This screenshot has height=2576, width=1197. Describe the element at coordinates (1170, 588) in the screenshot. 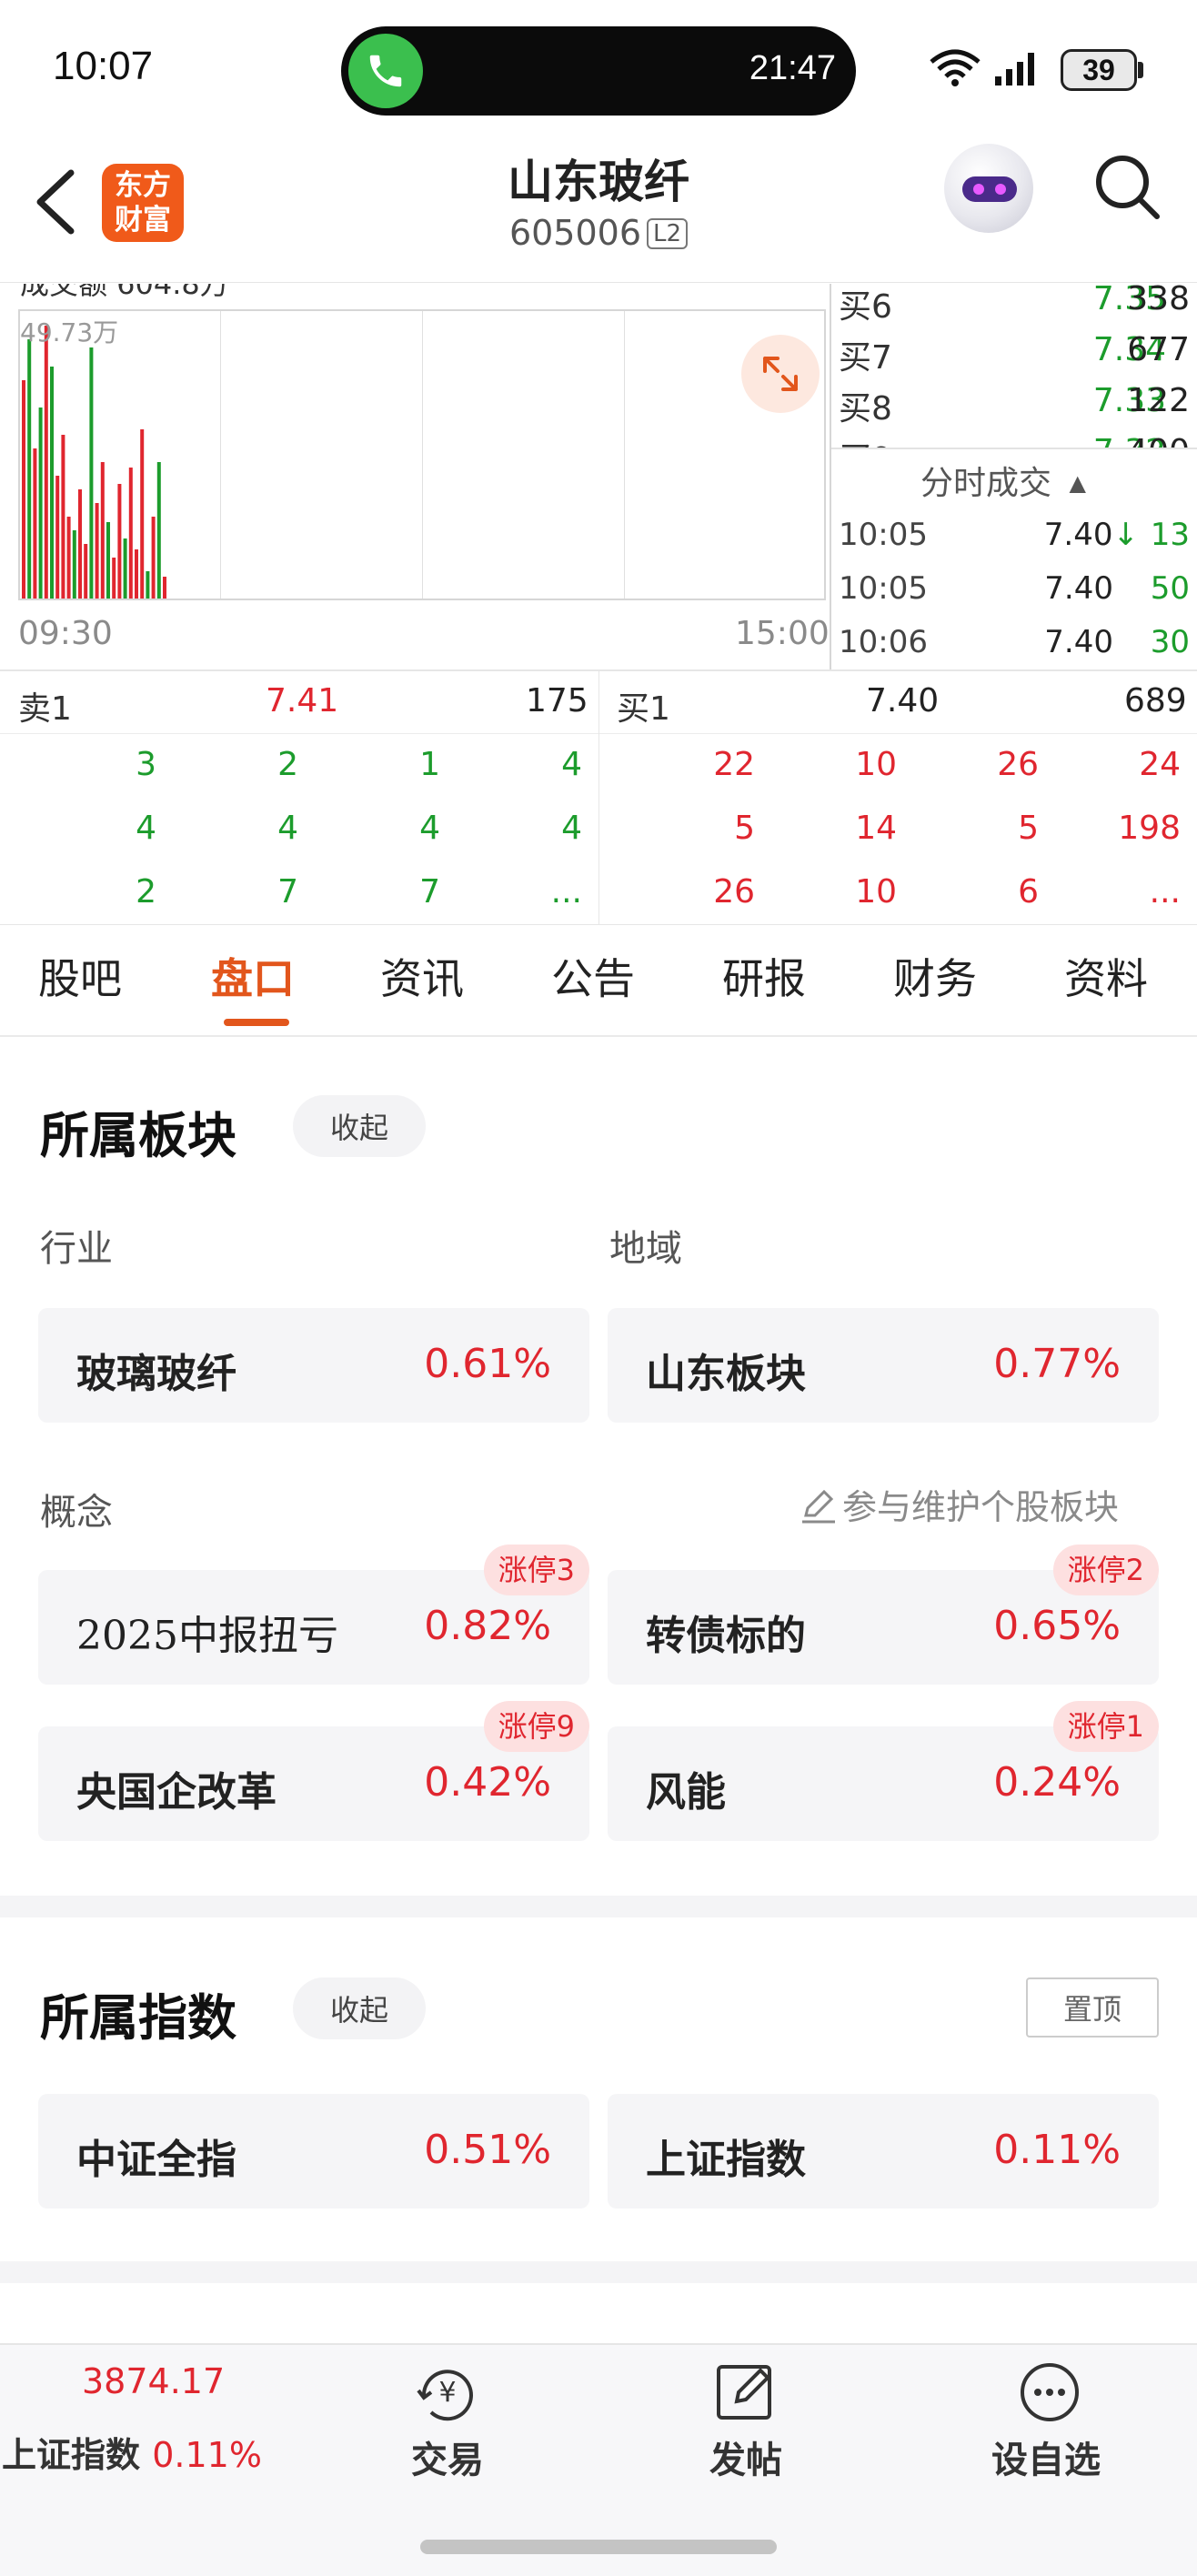

I see `tick-volume: 50` at that location.